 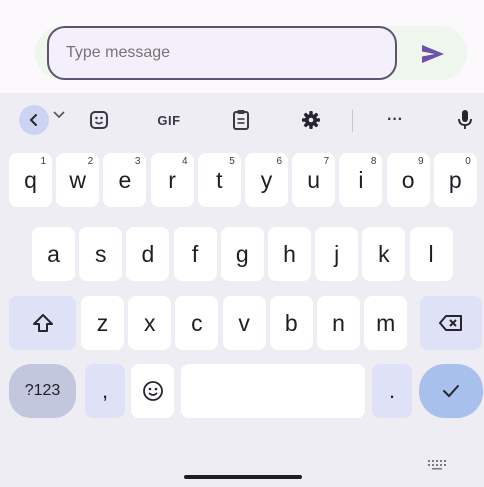 I want to click on checkmark-icon, so click(x=451, y=391).